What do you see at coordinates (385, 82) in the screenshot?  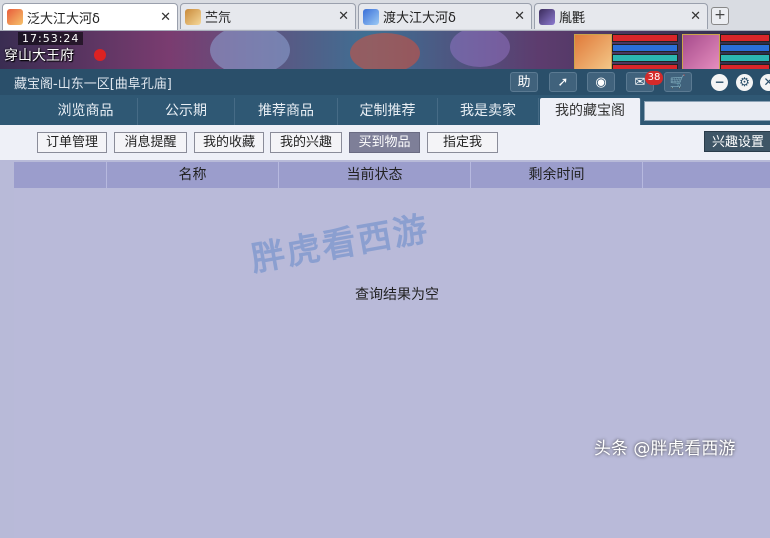 I see `window-titlebar: 藏宝阁-山东一区[曲阜孔庙] 助 ➚ ◉ ✉ 38 🛒 − ⚙ ✕` at bounding box center [385, 82].